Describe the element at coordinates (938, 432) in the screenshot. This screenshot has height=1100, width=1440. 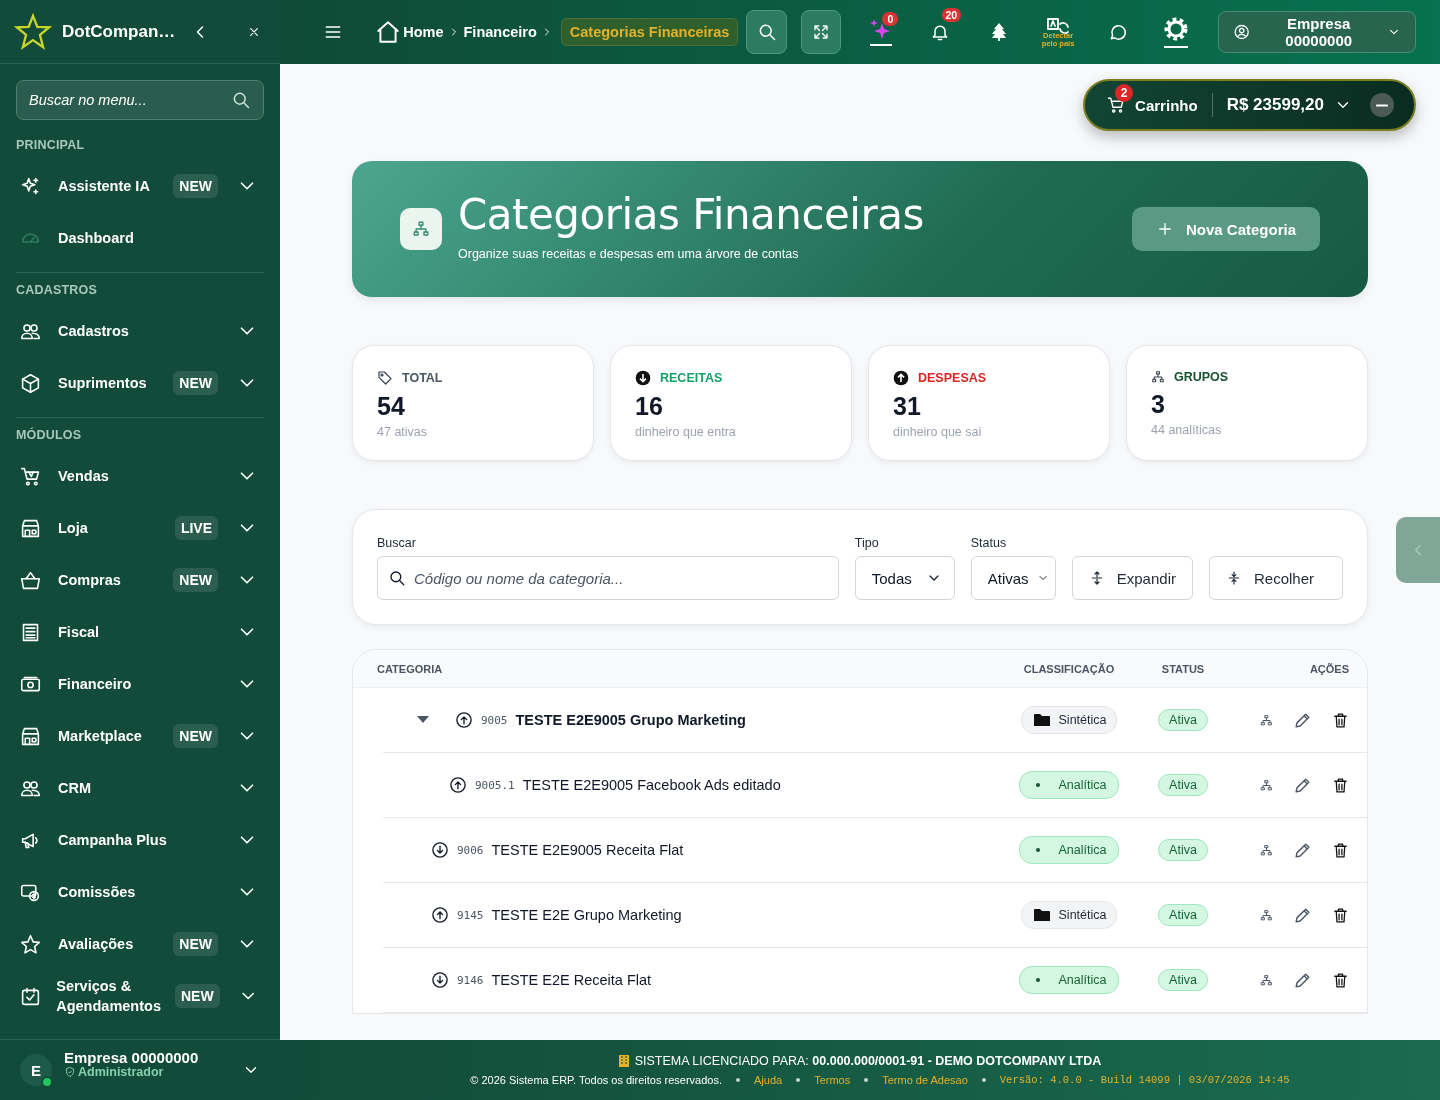
I see `stat-note: dinheiro que sai` at that location.